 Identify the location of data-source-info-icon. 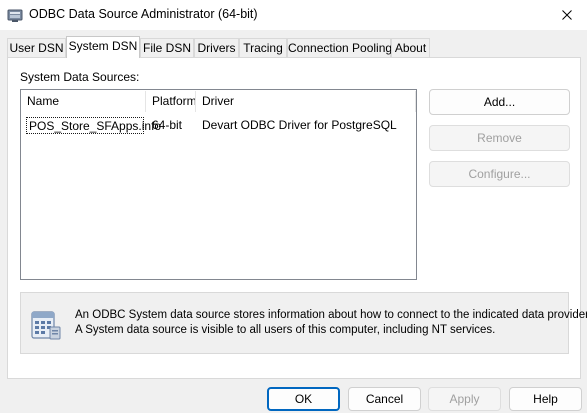
(46, 325).